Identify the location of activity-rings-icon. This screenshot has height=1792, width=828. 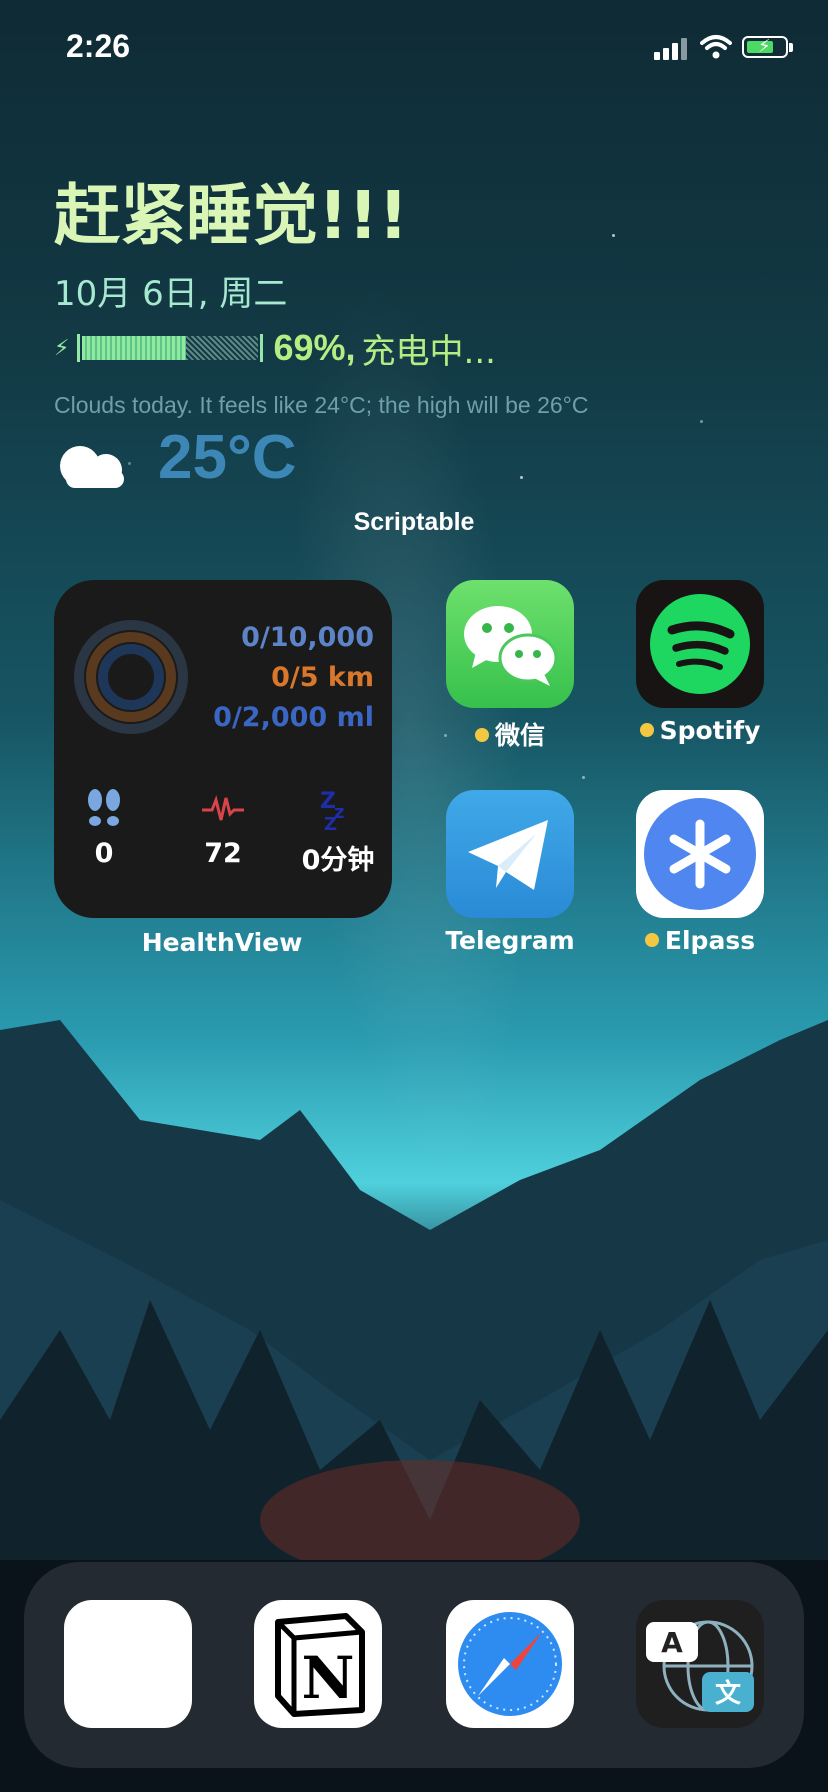
(131, 677).